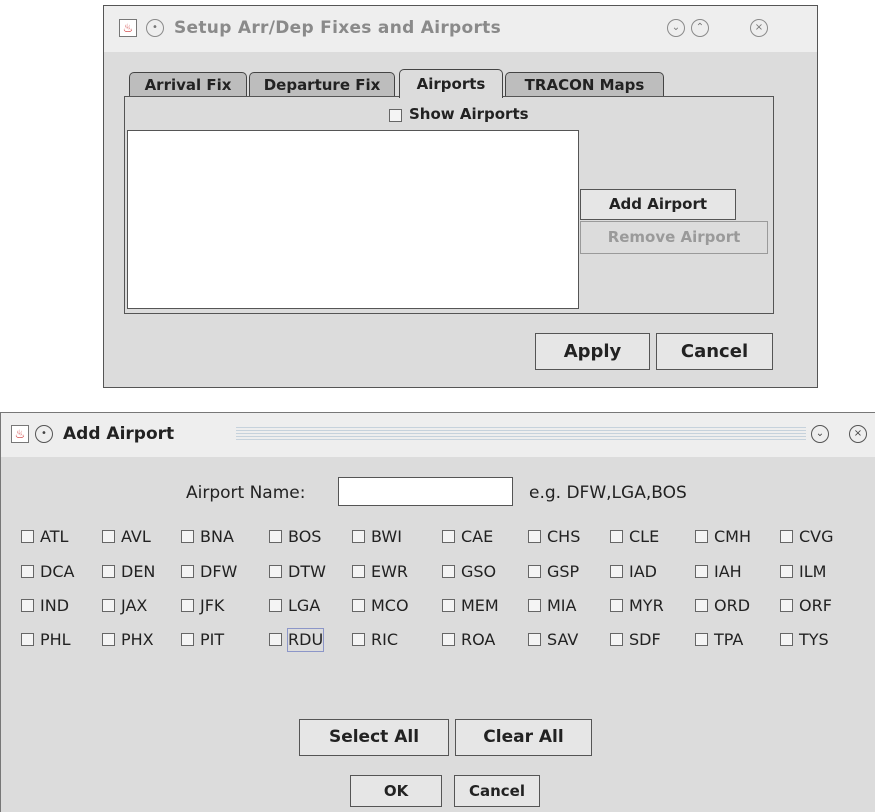  Describe the element at coordinates (644, 536) in the screenshot. I see `airport-code-label: CLE` at that location.